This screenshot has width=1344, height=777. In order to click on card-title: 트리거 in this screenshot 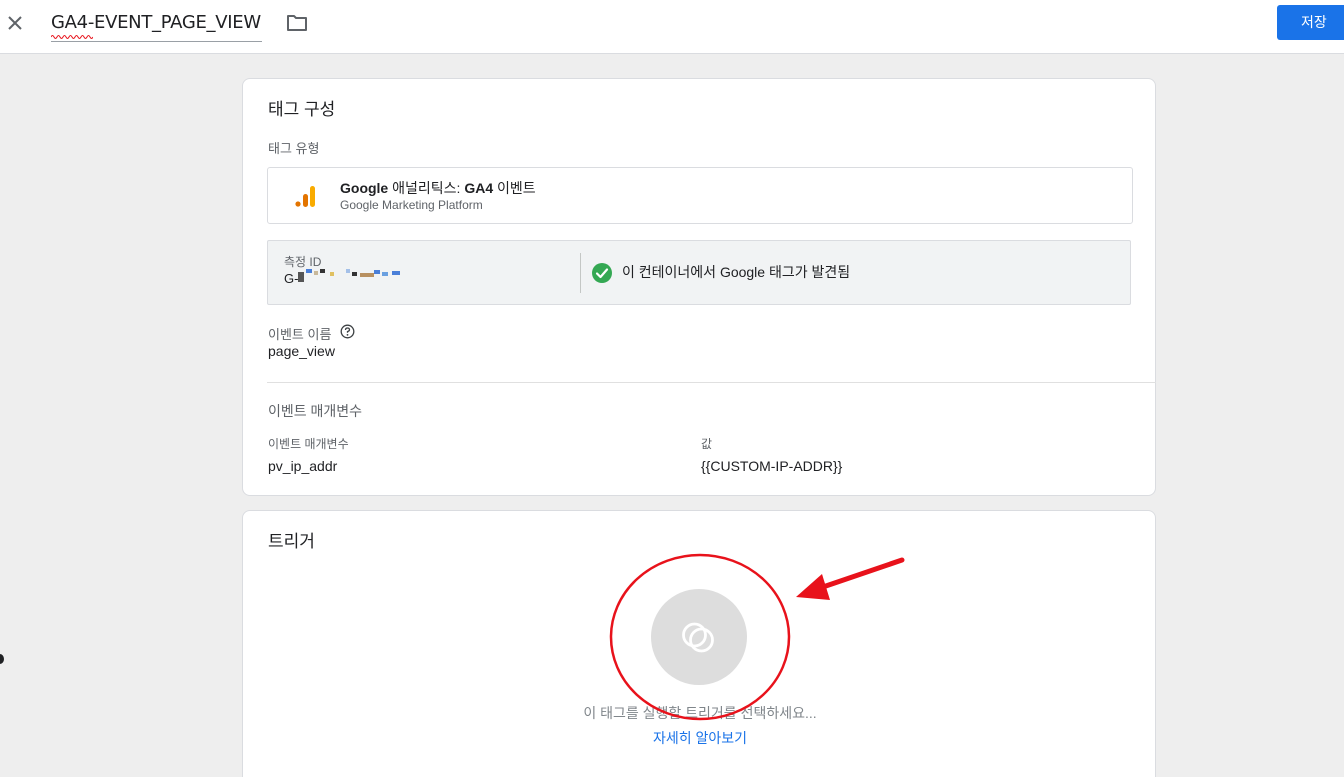, I will do `click(291, 541)`.